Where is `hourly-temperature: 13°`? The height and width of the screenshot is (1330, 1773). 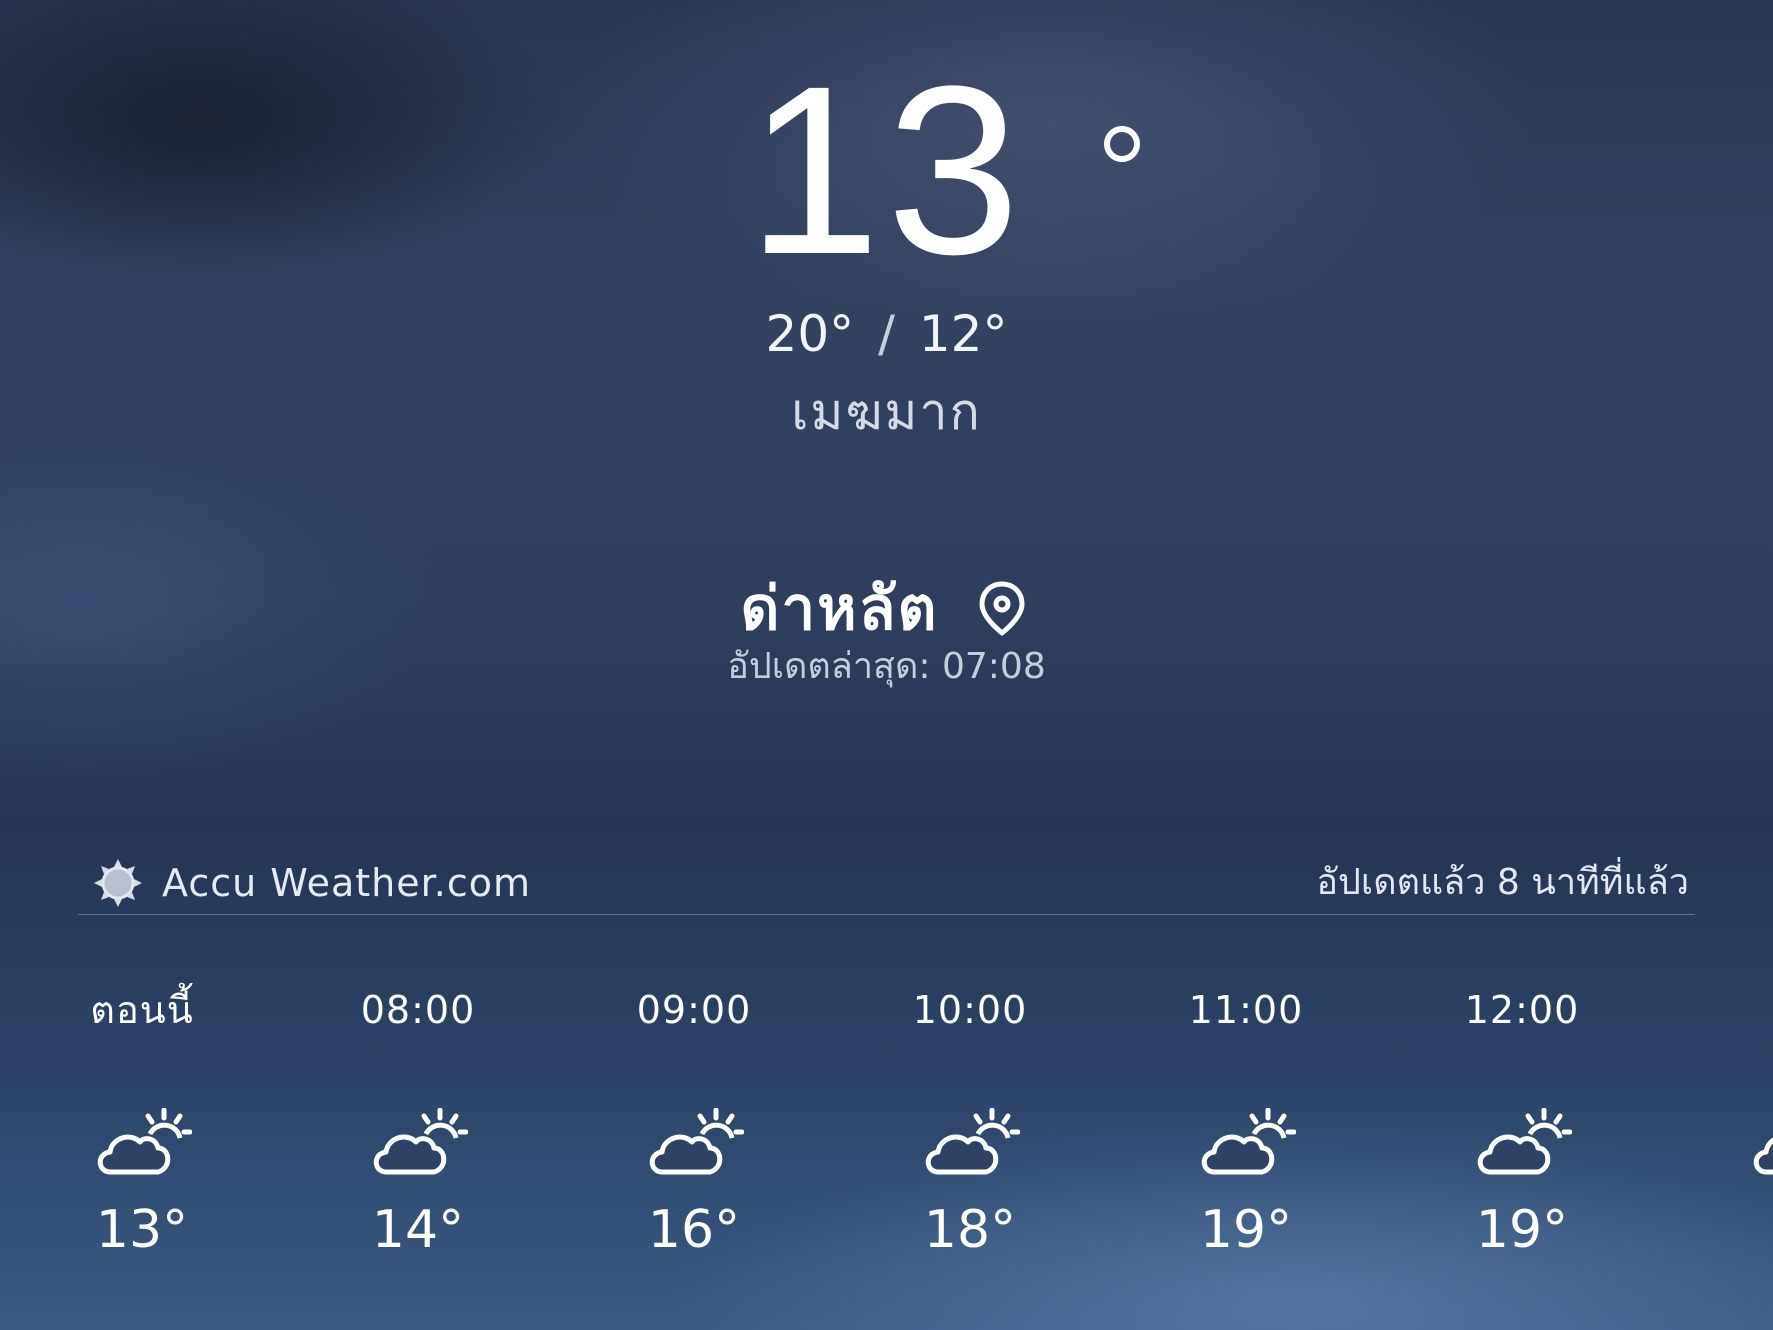 hourly-temperature: 13° is located at coordinates (142, 1230).